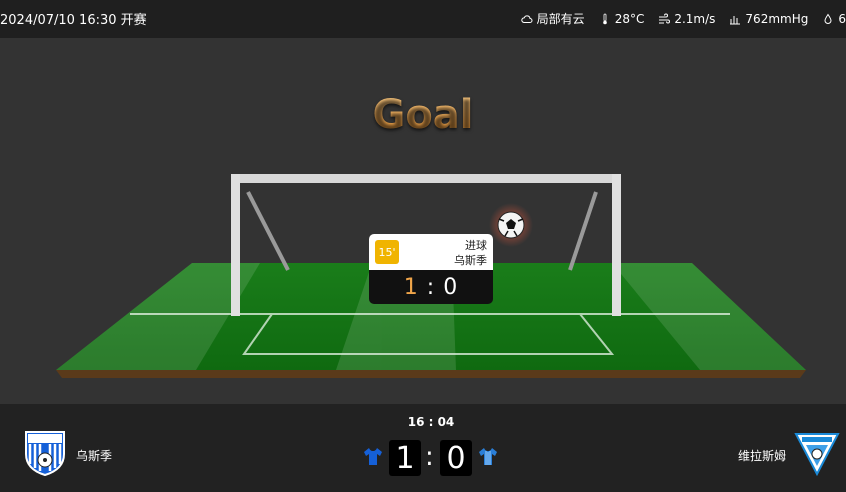 The height and width of the screenshot is (492, 846). Describe the element at coordinates (817, 454) in the screenshot. I see `away-team-crest` at that location.